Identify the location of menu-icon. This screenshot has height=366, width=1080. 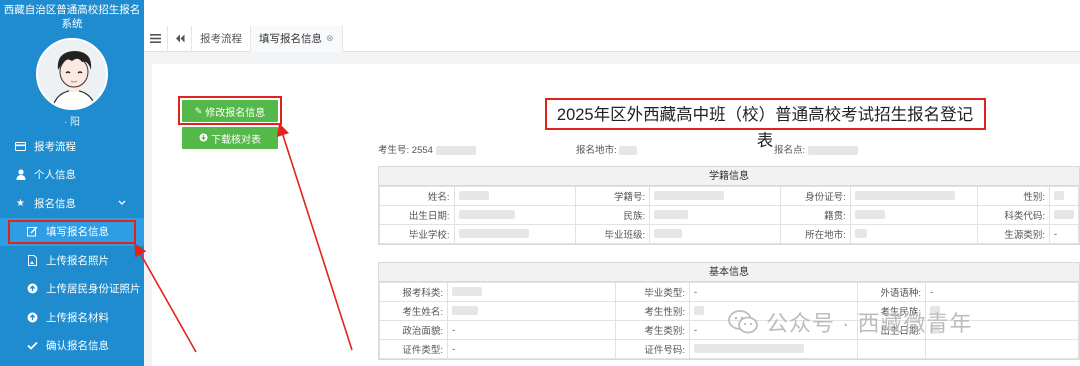
(155, 38).